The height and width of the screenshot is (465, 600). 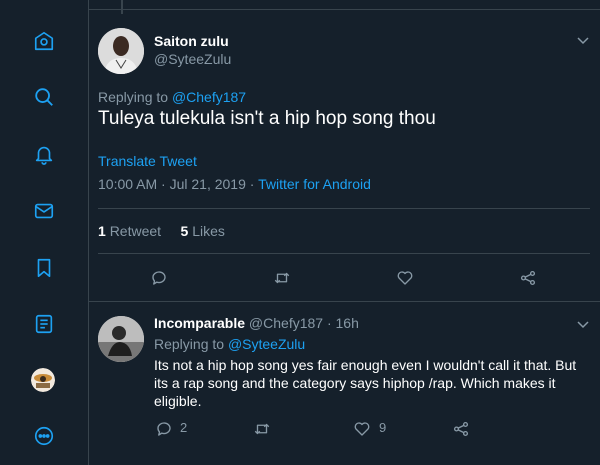 I want to click on home-icon, so click(x=44, y=41).